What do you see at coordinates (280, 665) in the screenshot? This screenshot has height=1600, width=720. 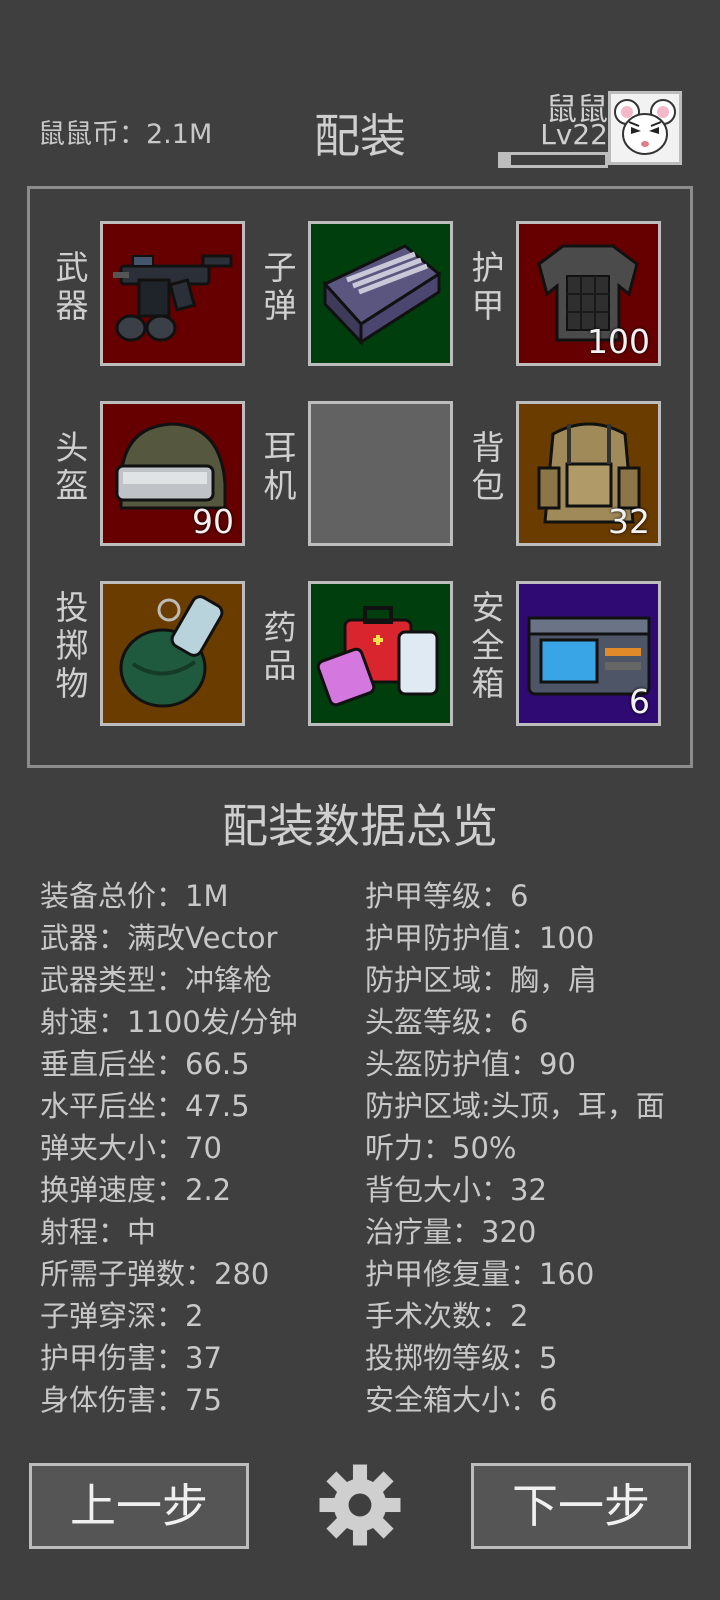 I see `slot-label-char: 品` at bounding box center [280, 665].